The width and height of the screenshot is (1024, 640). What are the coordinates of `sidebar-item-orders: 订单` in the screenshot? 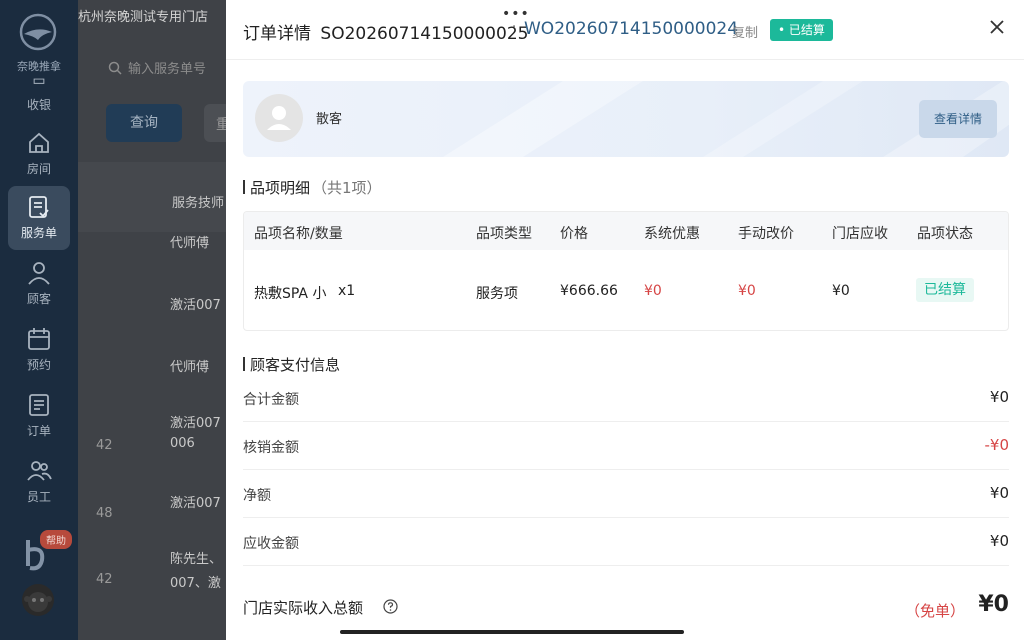 It's located at (39, 415).